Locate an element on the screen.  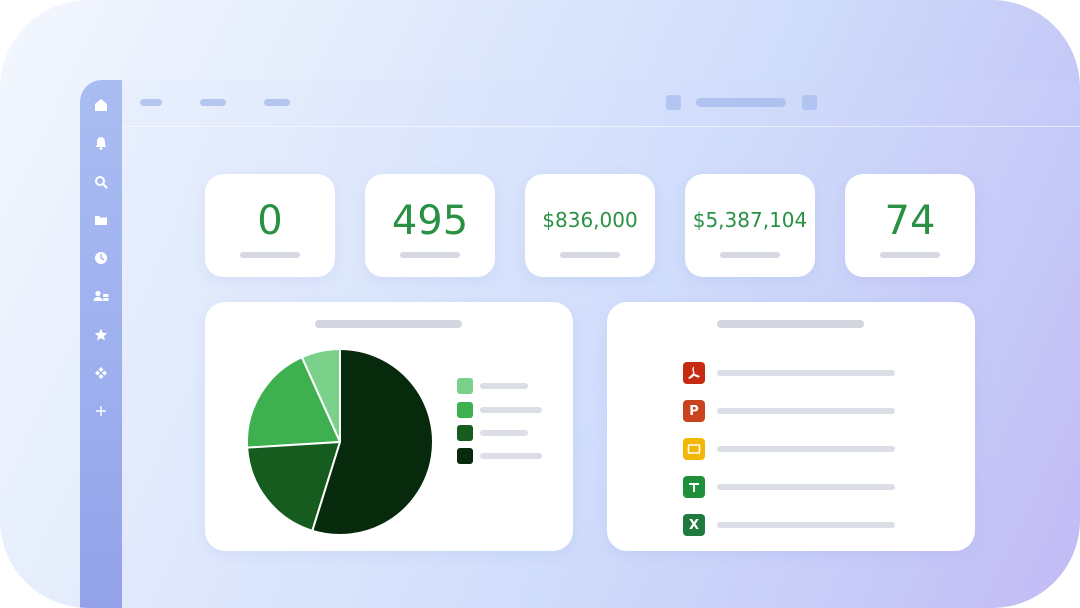
stat-value: $5,387,104 is located at coordinates (750, 220).